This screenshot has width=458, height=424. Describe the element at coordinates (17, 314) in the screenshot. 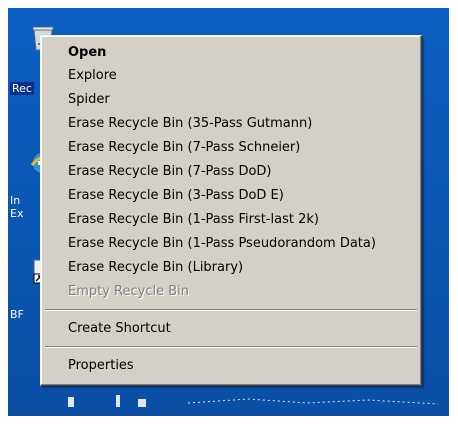

I see `desktop-icon-label: BF` at that location.